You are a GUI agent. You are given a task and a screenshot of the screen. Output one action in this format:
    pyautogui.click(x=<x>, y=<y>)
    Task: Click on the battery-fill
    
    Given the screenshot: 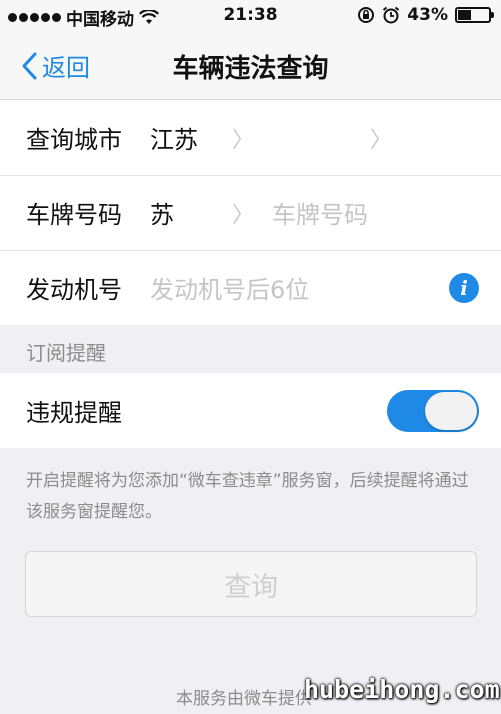 What is the action you would take?
    pyautogui.click(x=464, y=15)
    